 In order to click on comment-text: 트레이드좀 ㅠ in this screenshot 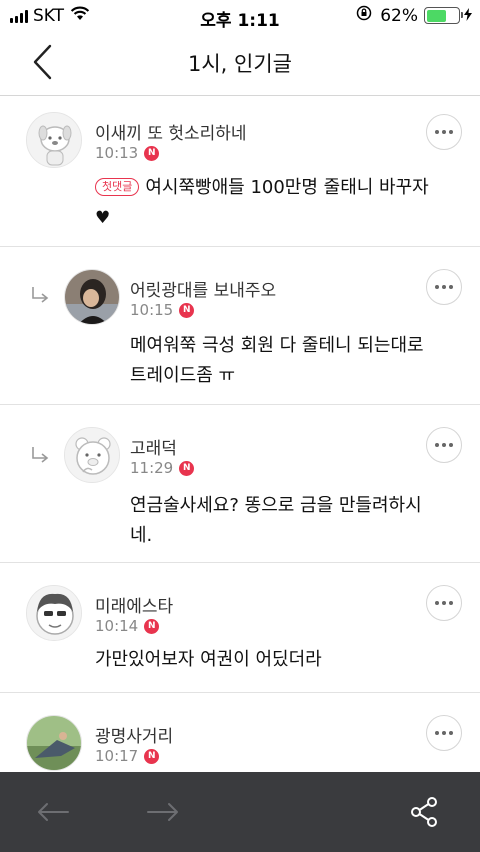, I will do `click(183, 375)`.